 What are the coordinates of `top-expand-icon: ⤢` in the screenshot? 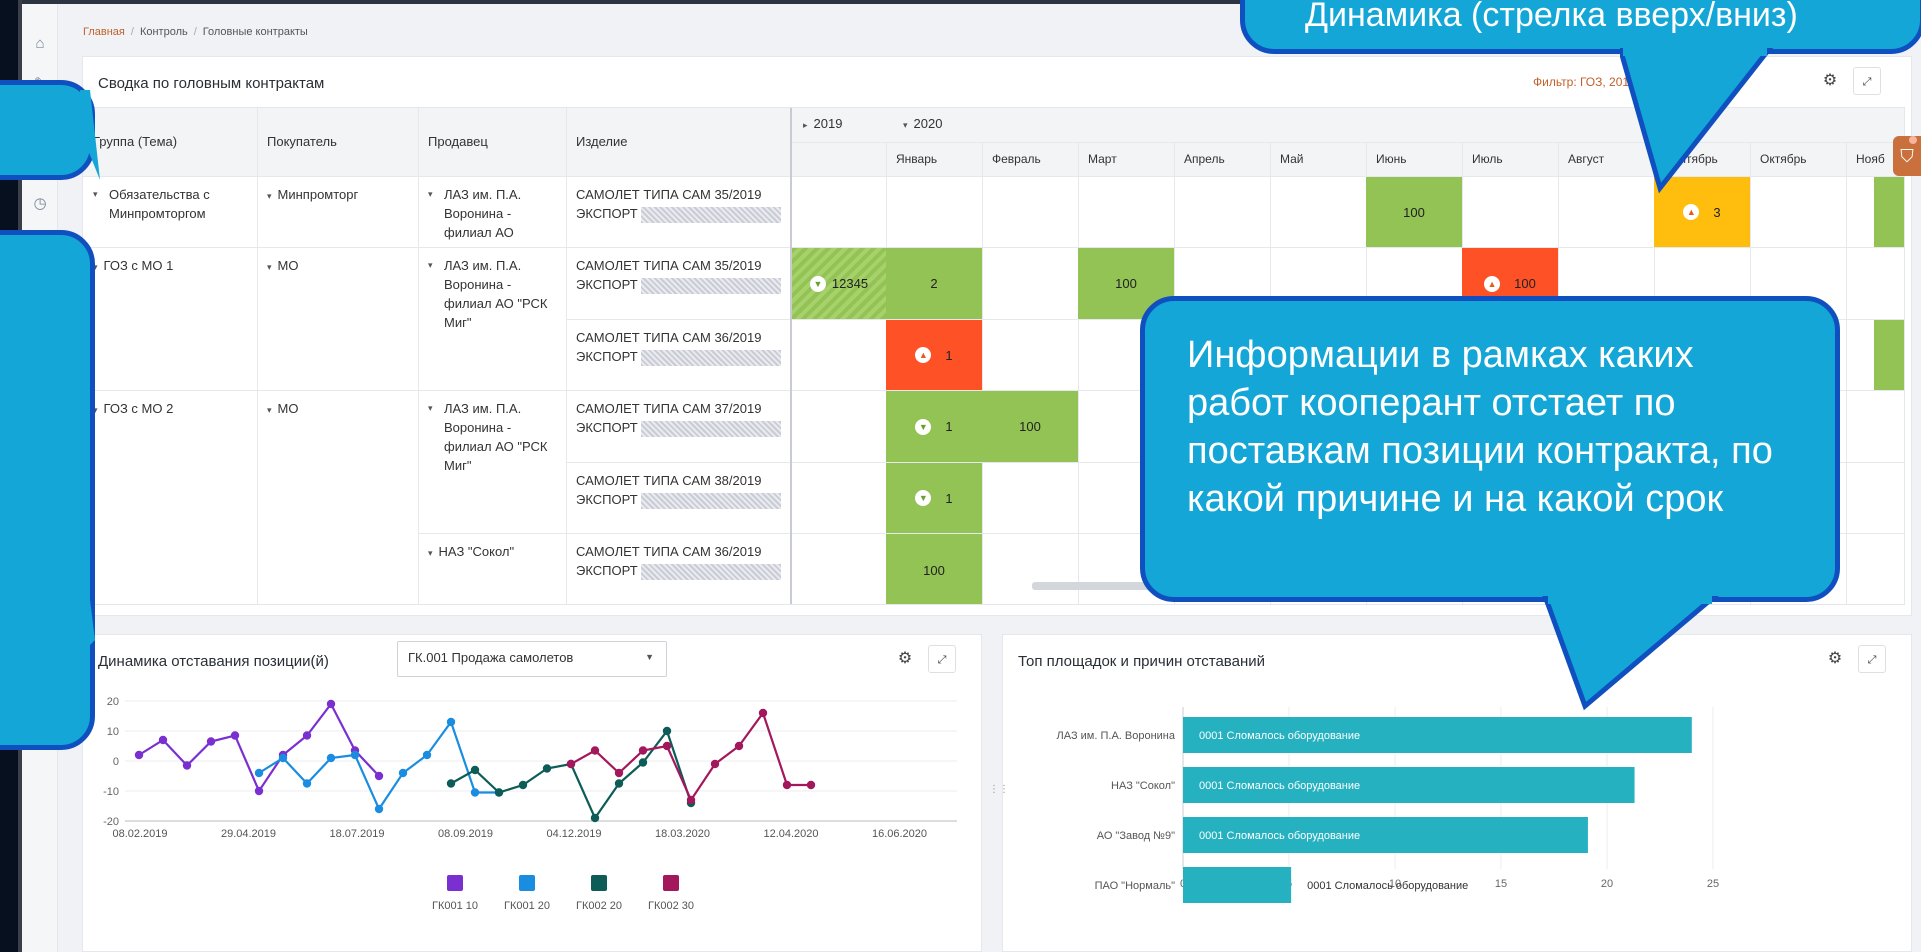 It's located at (1872, 659).